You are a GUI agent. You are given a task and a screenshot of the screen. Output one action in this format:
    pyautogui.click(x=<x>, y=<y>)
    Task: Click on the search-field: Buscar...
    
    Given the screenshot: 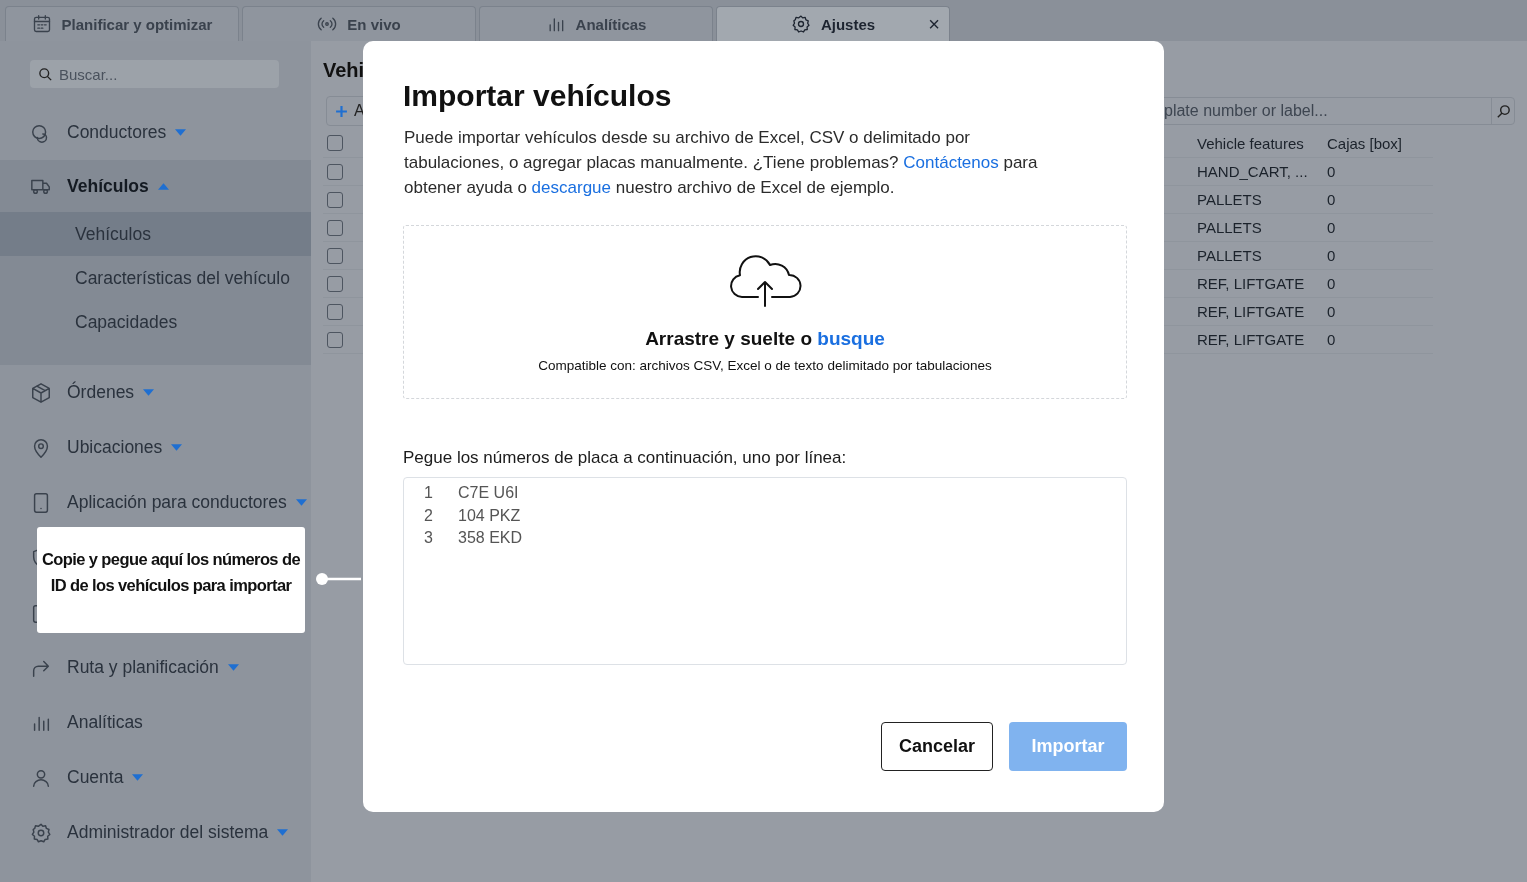 What is the action you would take?
    pyautogui.click(x=154, y=74)
    